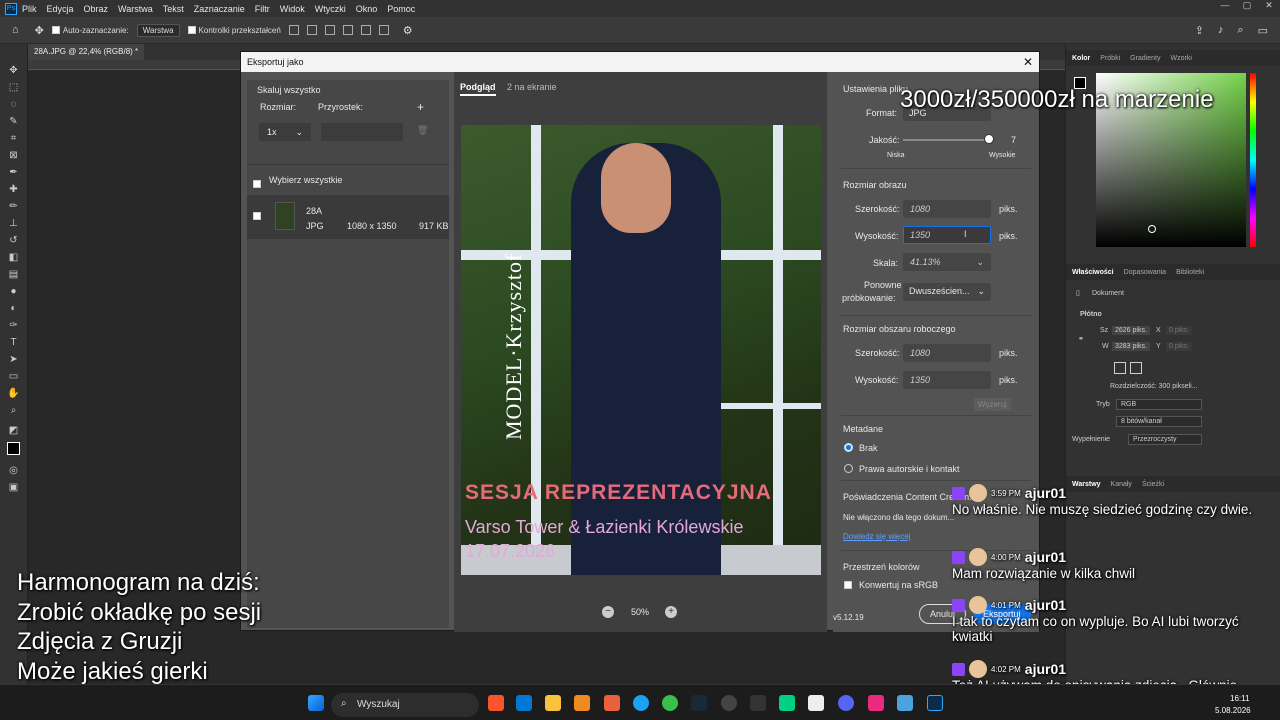  I want to click on menu-filter: Filtr, so click(262, 9).